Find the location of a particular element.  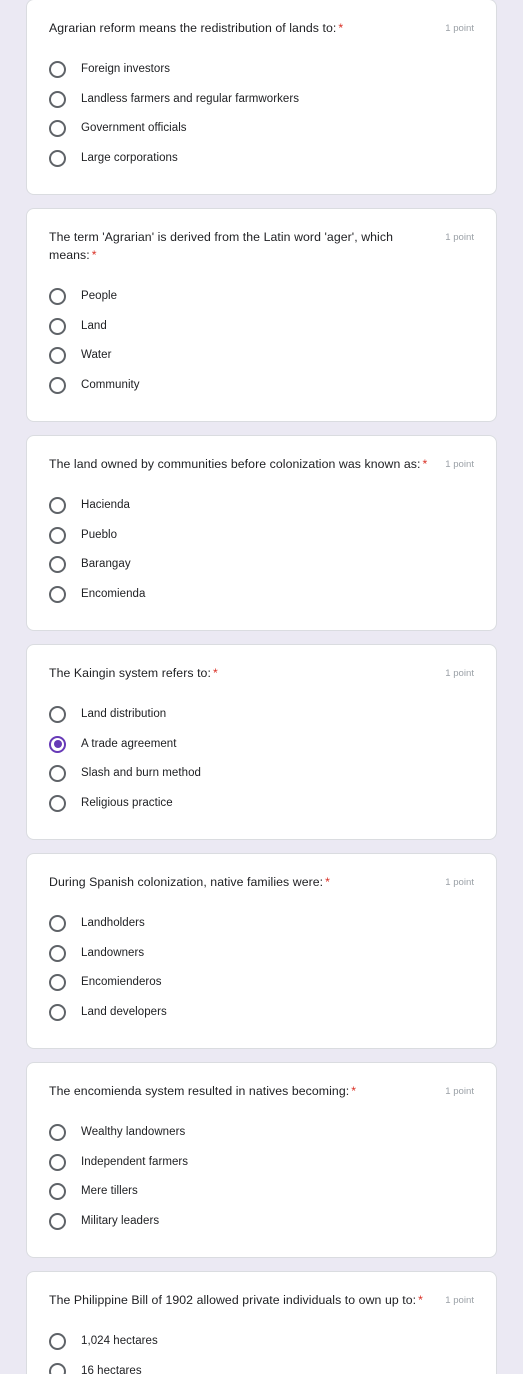

option-row: Military leaders is located at coordinates (261, 1222).